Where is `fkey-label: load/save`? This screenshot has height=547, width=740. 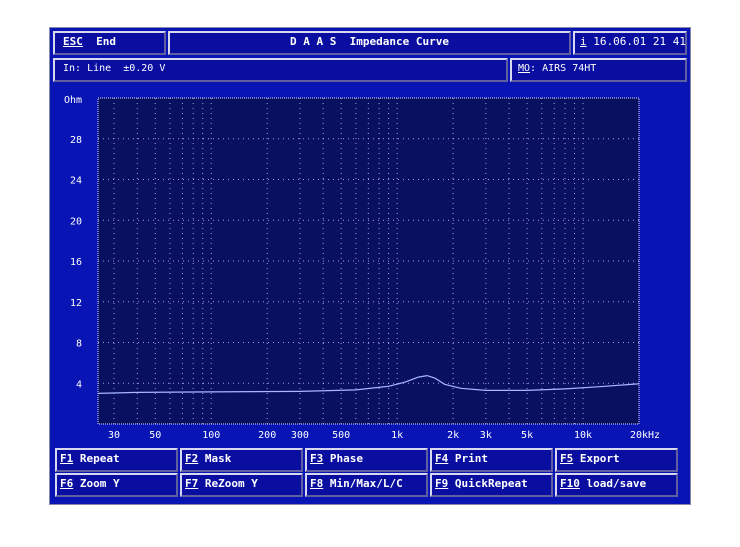 fkey-label: load/save is located at coordinates (616, 483).